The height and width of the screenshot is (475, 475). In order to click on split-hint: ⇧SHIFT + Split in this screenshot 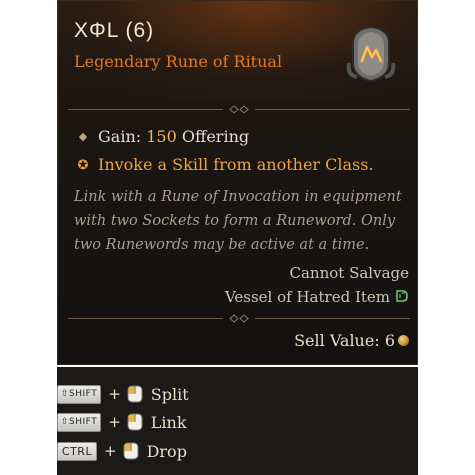, I will do `click(123, 394)`.